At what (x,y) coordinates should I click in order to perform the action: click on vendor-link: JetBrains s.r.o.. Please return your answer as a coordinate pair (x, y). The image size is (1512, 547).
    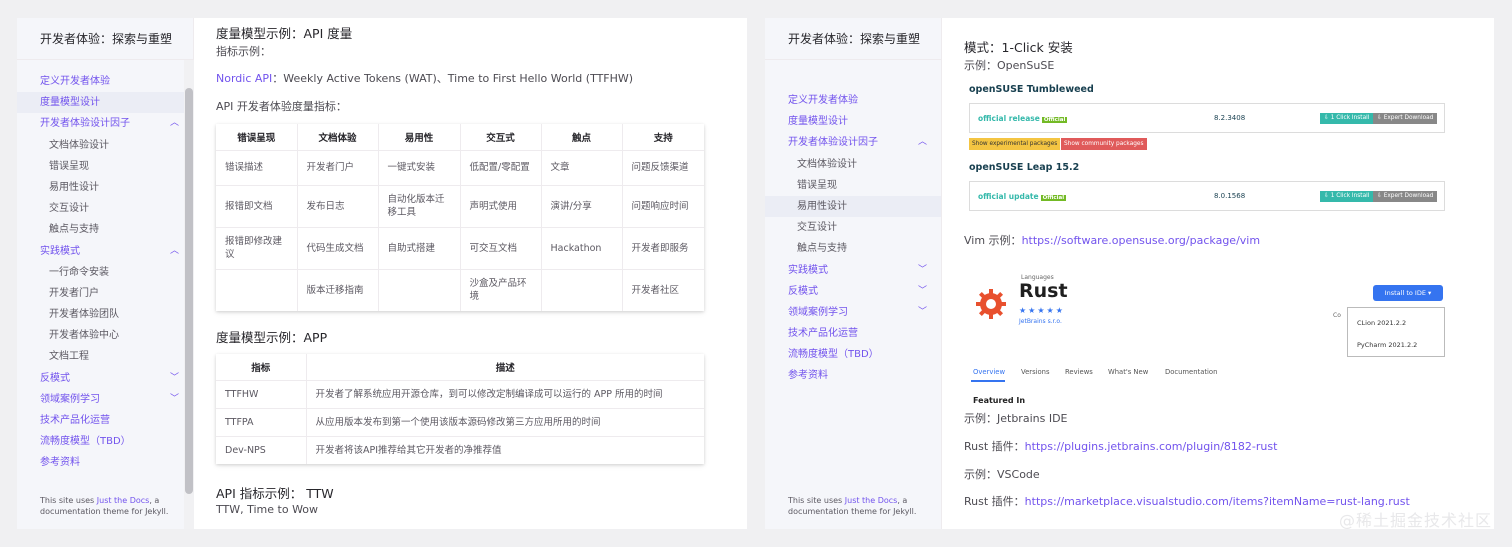
    Looking at the image, I should click on (1040, 321).